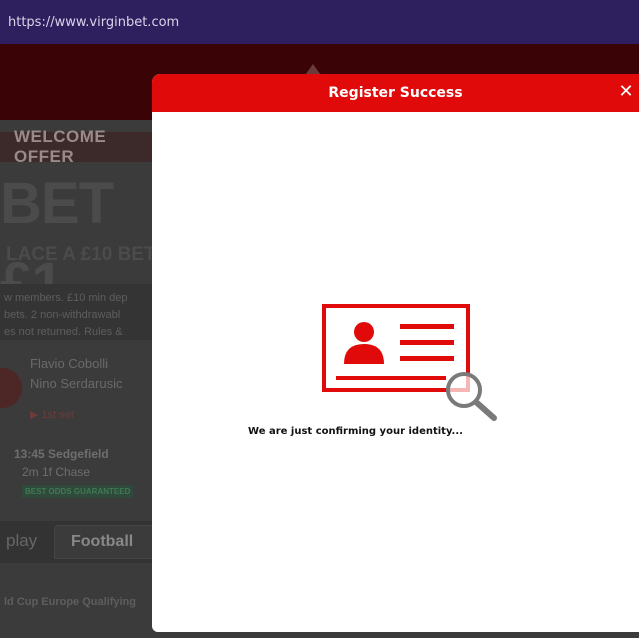 The image size is (639, 638). I want to click on sport-tabs: play Football, so click(80, 542).